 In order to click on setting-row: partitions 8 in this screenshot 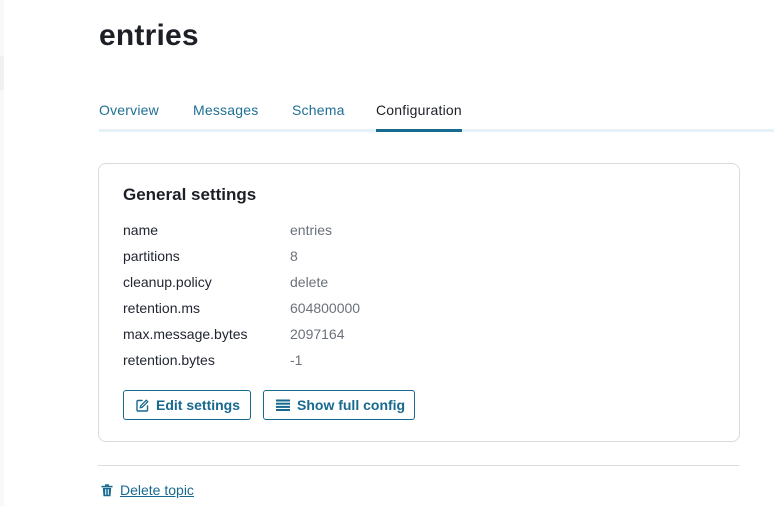, I will do `click(423, 256)`.